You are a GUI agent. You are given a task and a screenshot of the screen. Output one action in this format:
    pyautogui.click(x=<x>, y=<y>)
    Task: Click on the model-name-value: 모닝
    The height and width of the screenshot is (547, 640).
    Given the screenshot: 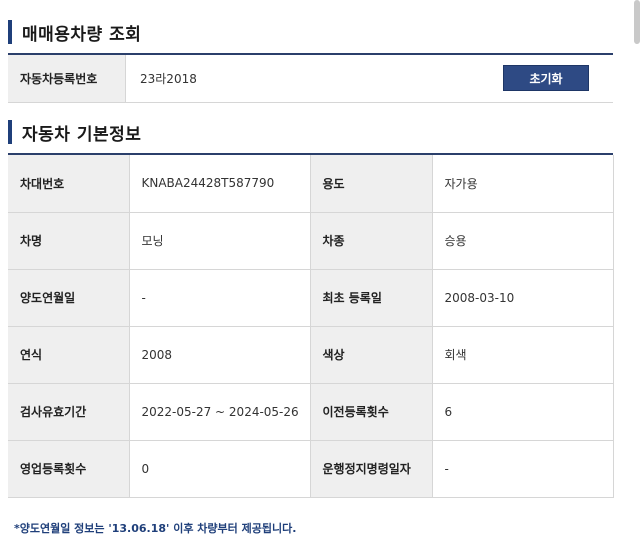 What is the action you would take?
    pyautogui.click(x=219, y=240)
    